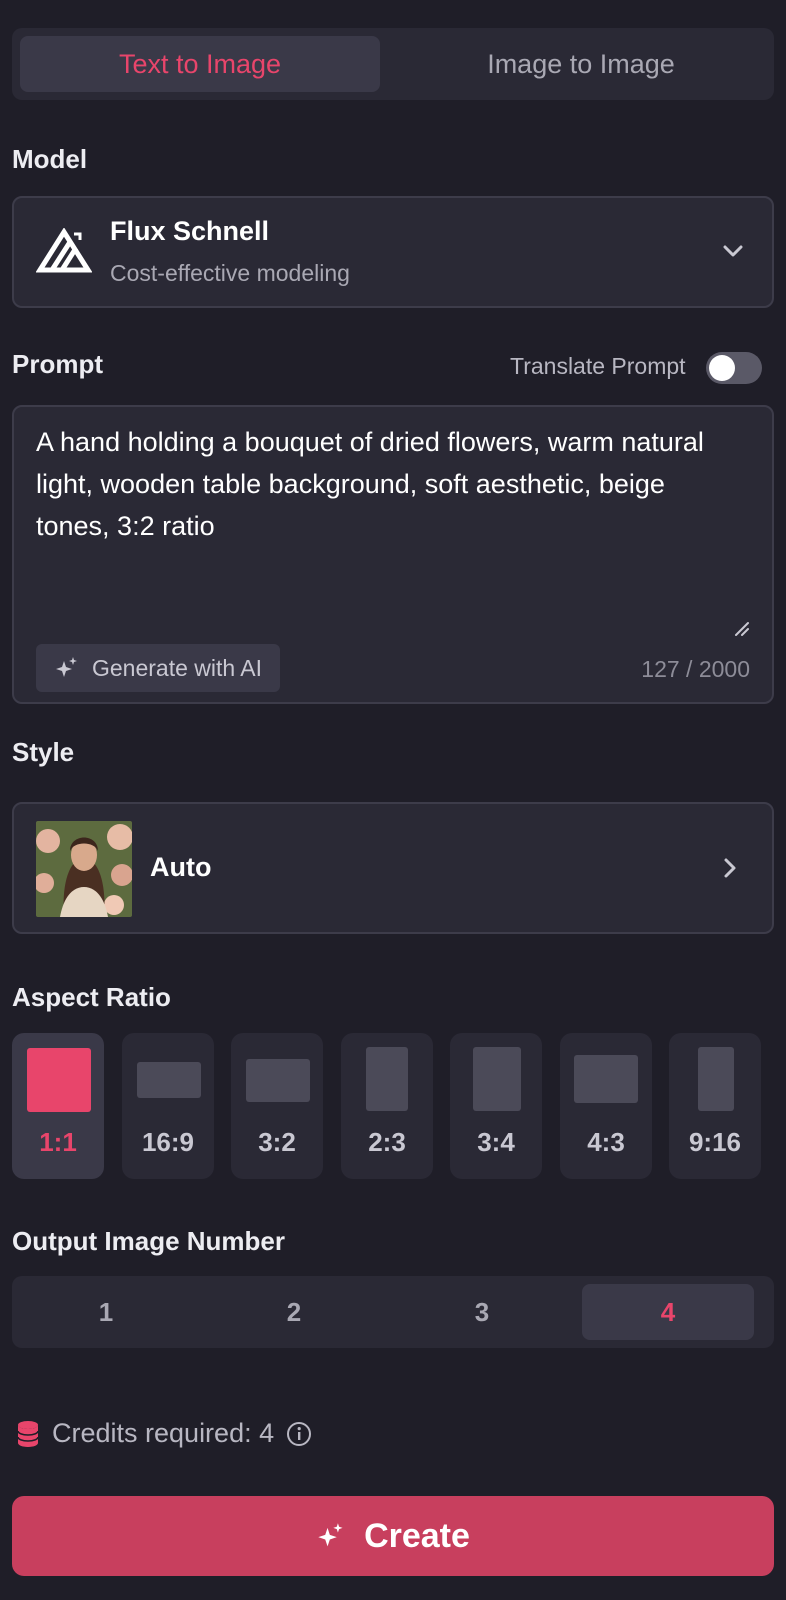 This screenshot has height=1600, width=786. Describe the element at coordinates (64, 250) in the screenshot. I see `model-logo-icon` at that location.